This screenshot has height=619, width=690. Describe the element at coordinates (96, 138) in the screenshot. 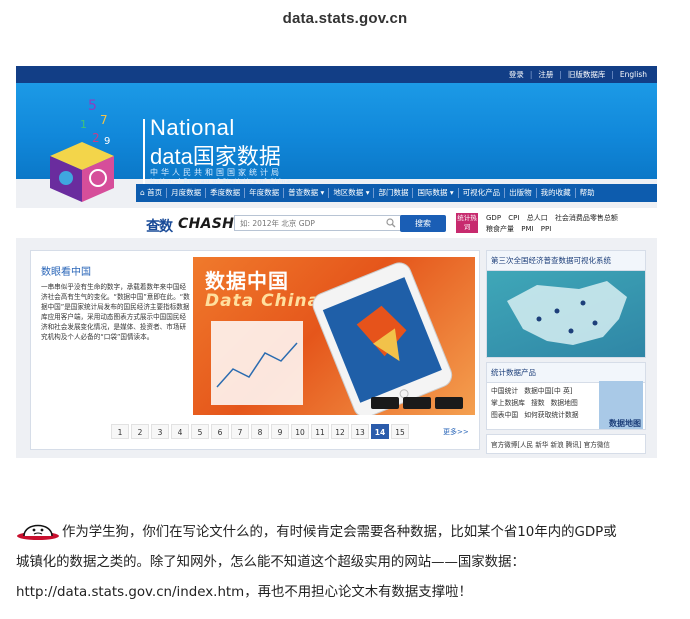

I see `svg-text: 2` at that location.